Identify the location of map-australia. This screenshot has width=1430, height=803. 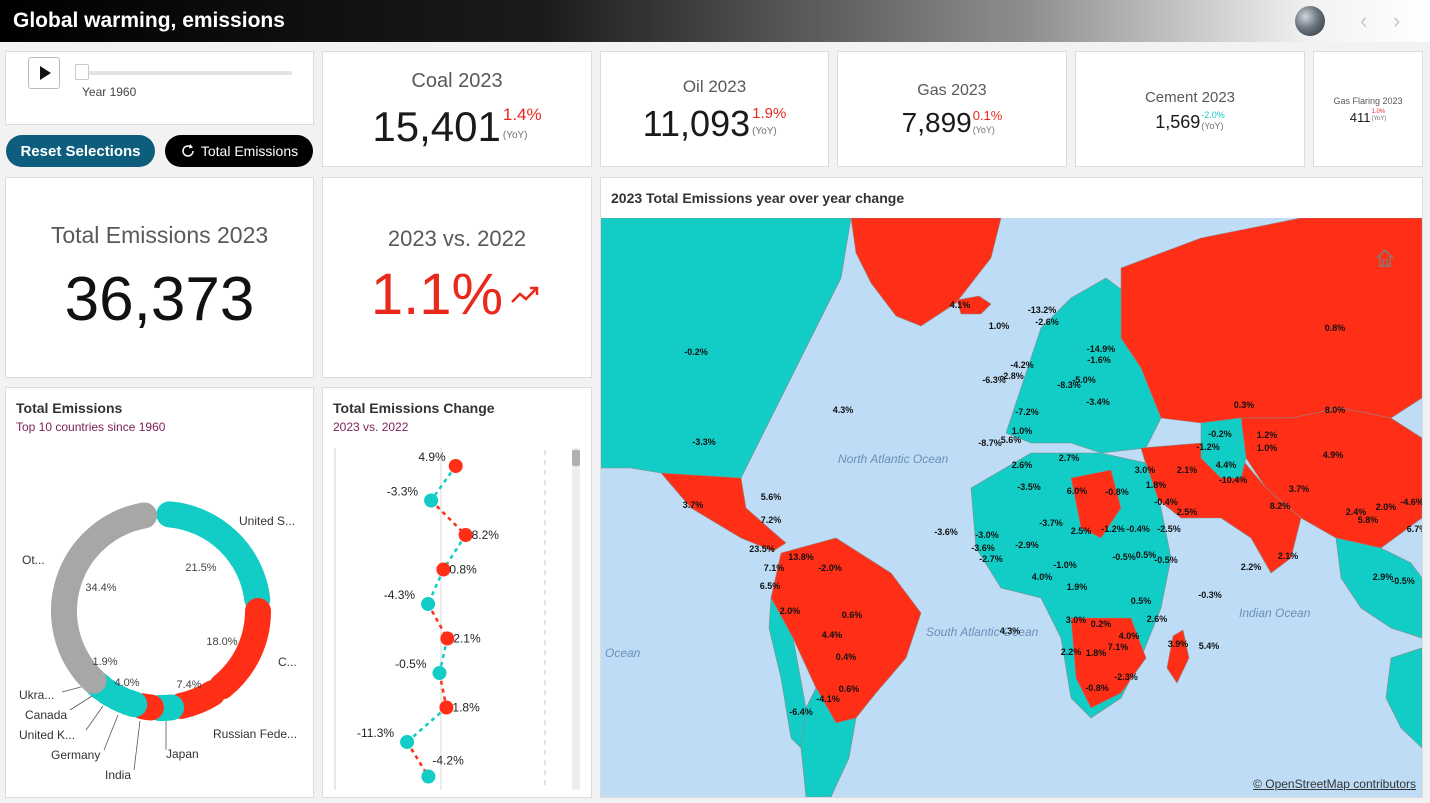
(1403, 698).